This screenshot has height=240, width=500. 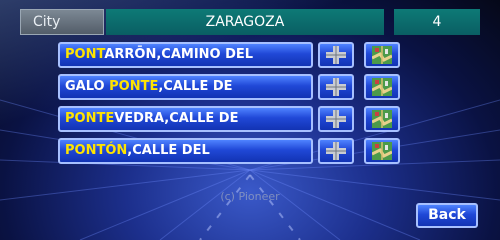 What do you see at coordinates (176, 118) in the screenshot?
I see `street-rest-text: VEDRA,CALLE DE` at bounding box center [176, 118].